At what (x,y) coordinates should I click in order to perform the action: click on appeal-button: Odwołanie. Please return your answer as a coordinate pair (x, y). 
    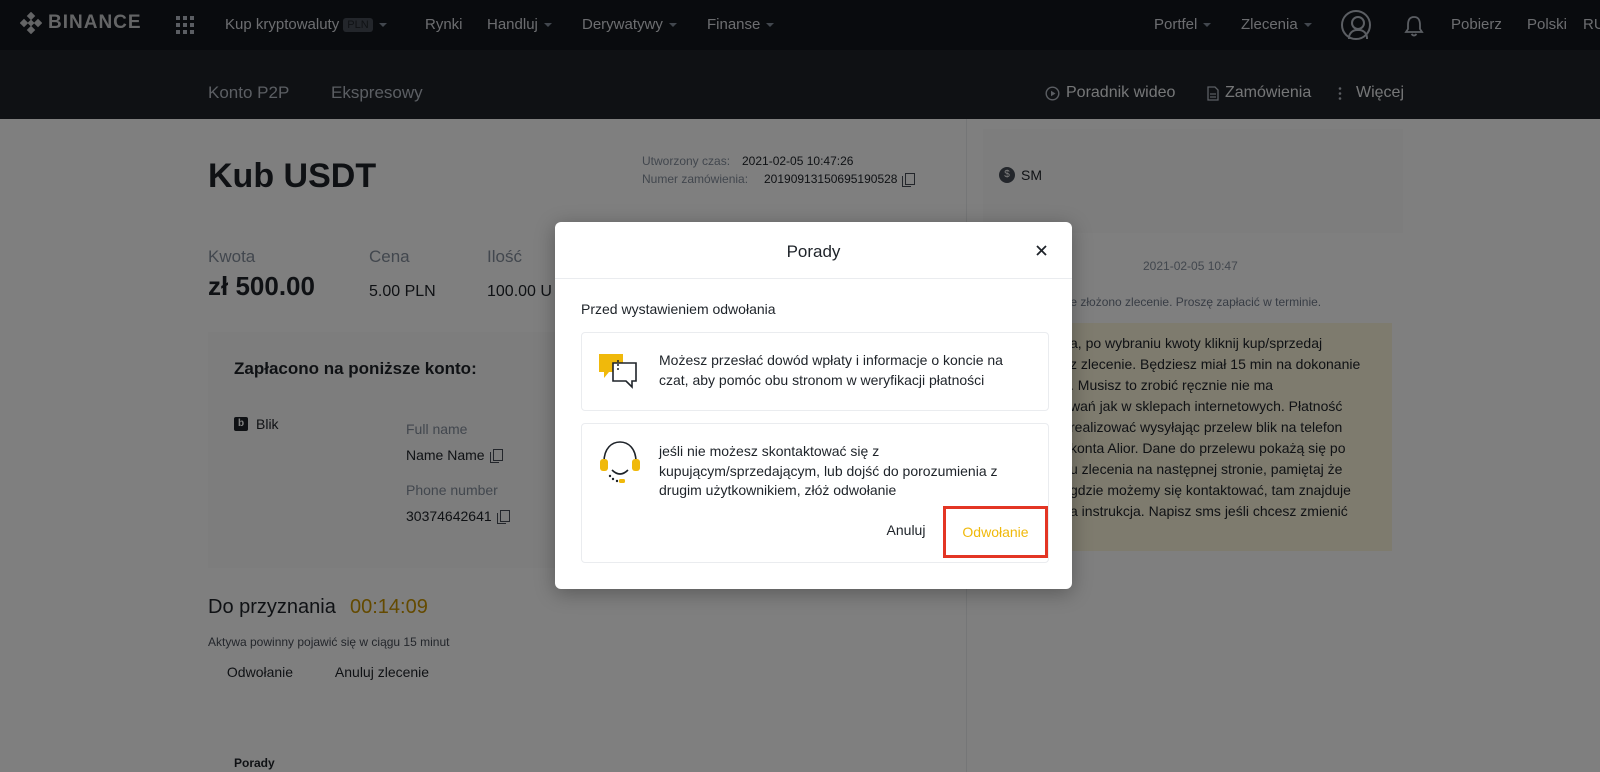
    Looking at the image, I should click on (995, 532).